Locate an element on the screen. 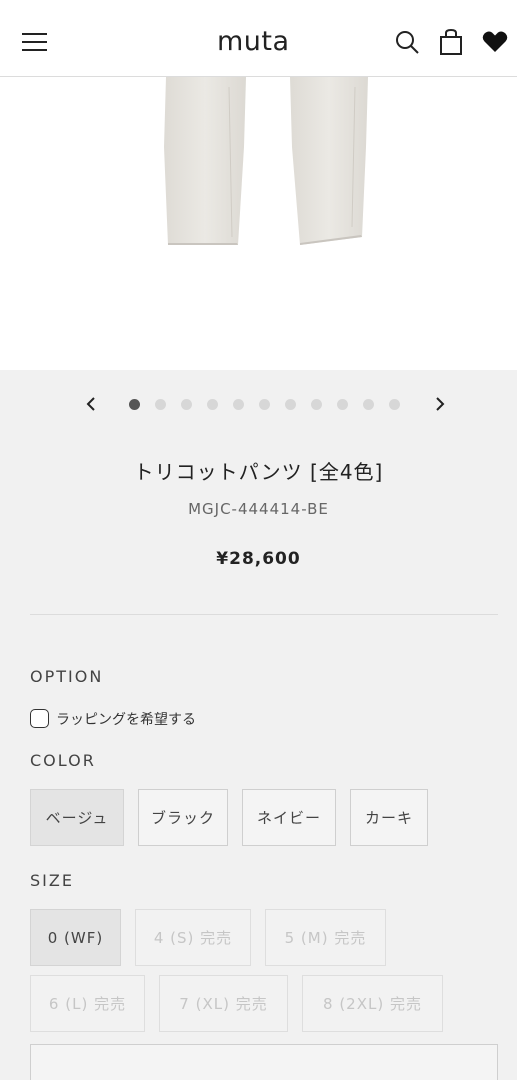 Image resolution: width=517 pixels, height=1080 pixels. image-carousel-nav is located at coordinates (258, 404).